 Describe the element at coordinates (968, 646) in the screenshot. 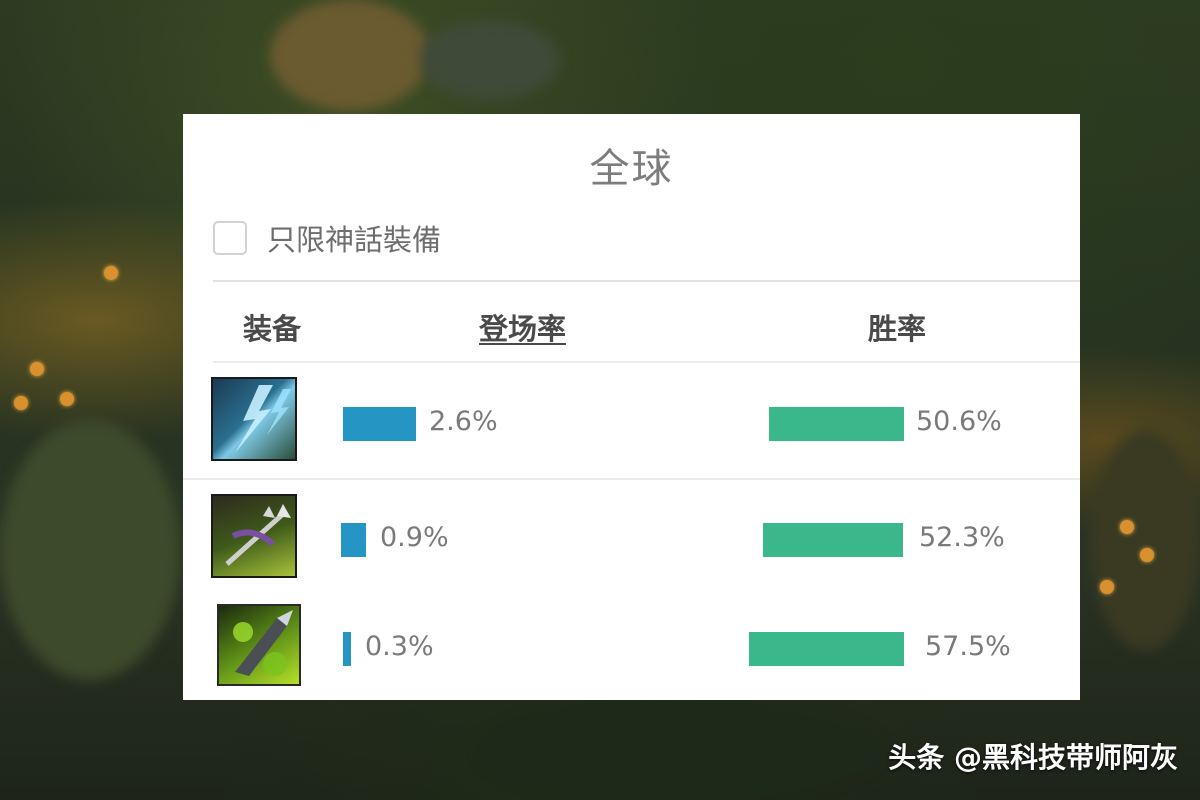

I see `win-rate-value: 57.5%` at that location.